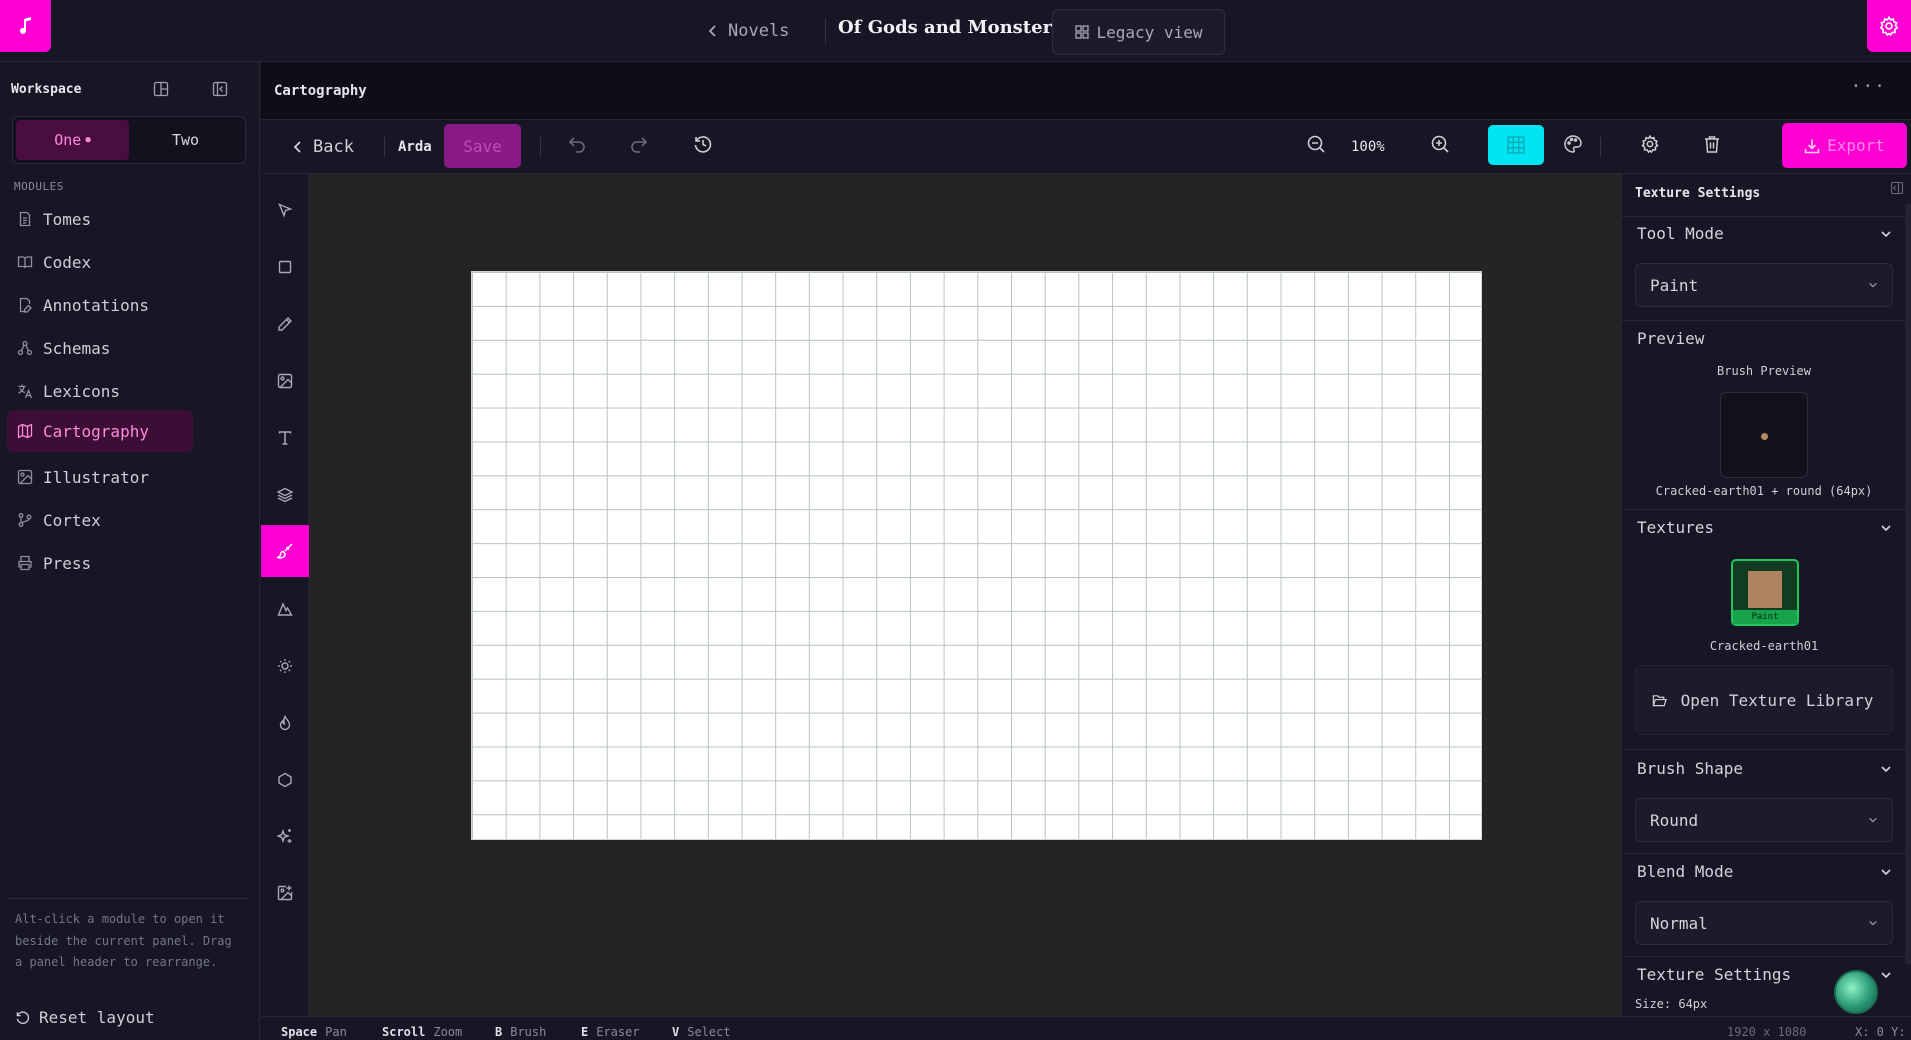 The width and height of the screenshot is (1911, 1040). Describe the element at coordinates (709, 1032) in the screenshot. I see `shortcut-action: Select` at that location.